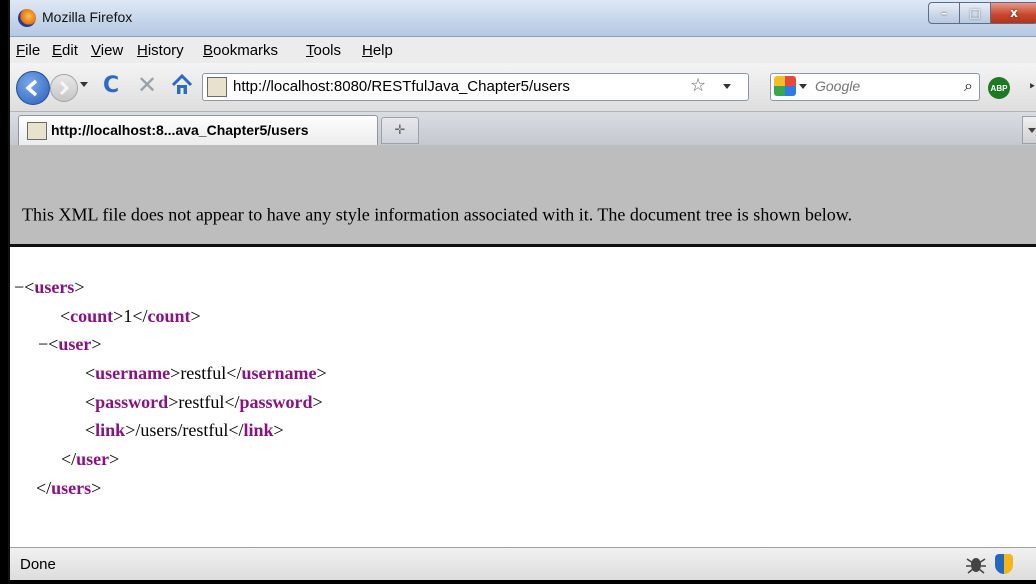 The width and height of the screenshot is (1036, 584). I want to click on shield-icon, so click(1004, 564).